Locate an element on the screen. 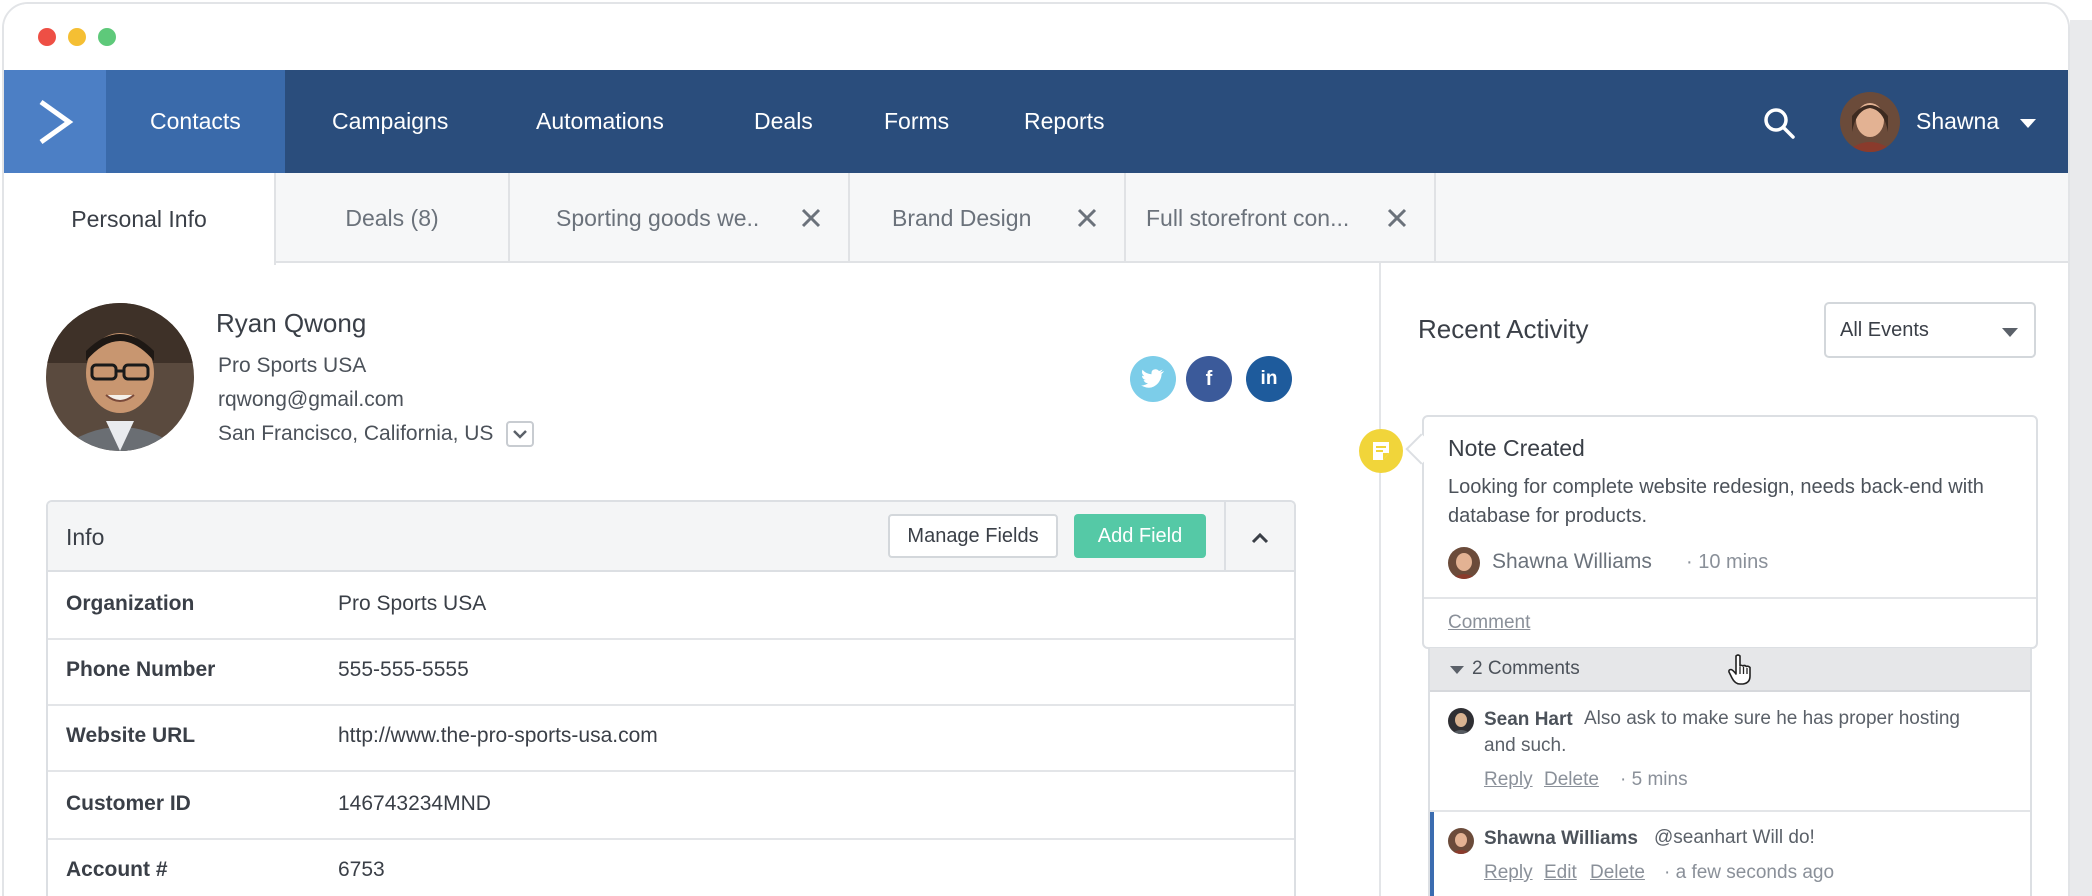  window-edge-shadow is located at coordinates (2081, 458).